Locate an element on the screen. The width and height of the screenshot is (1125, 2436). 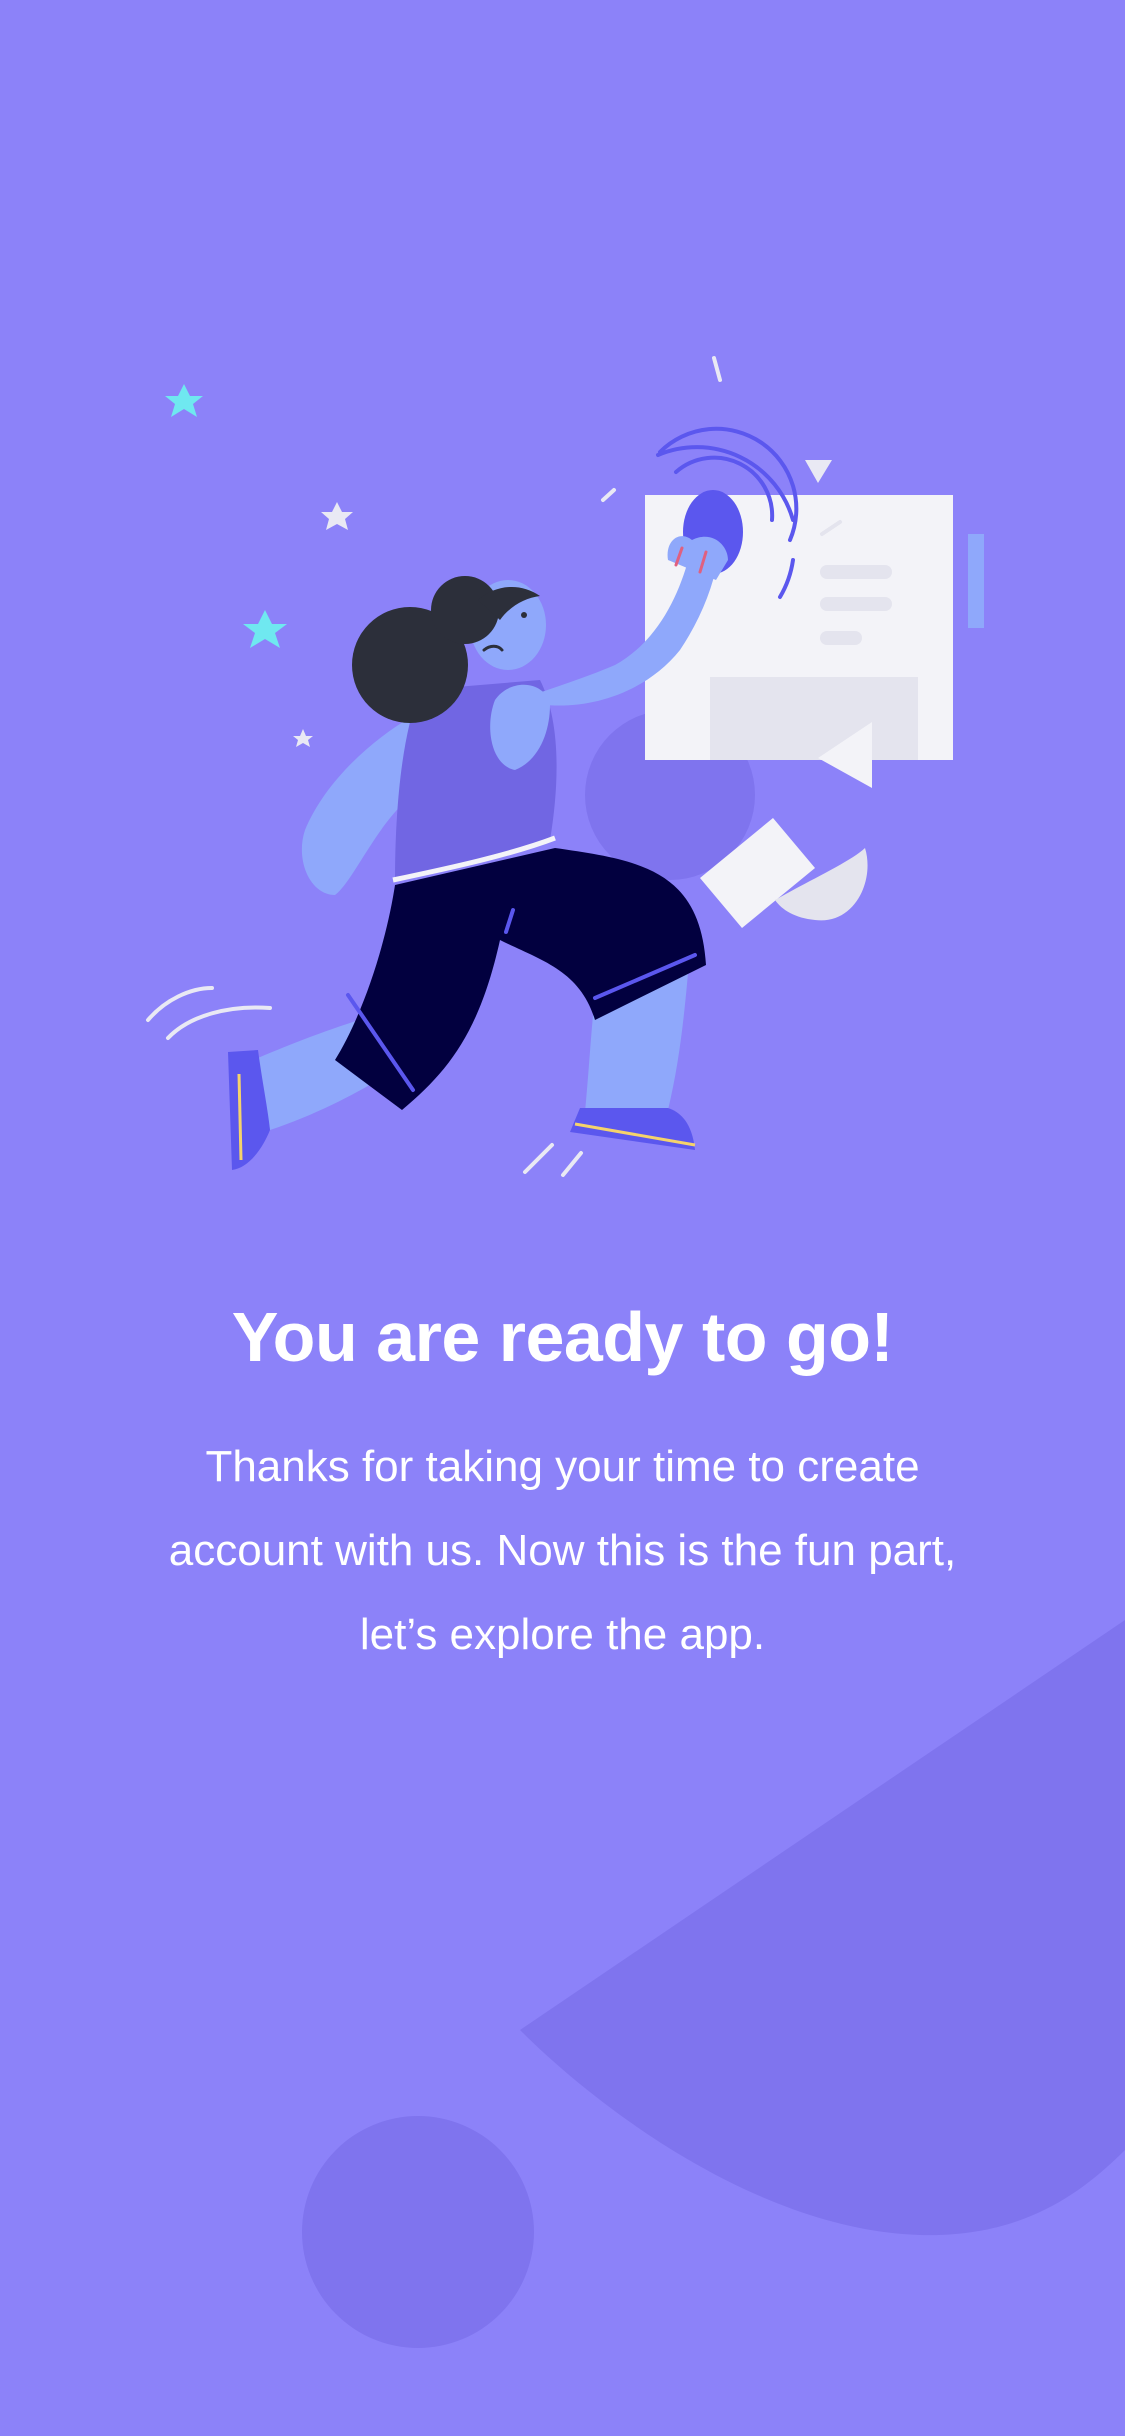
background-wave-shape is located at coordinates (822, 1928).